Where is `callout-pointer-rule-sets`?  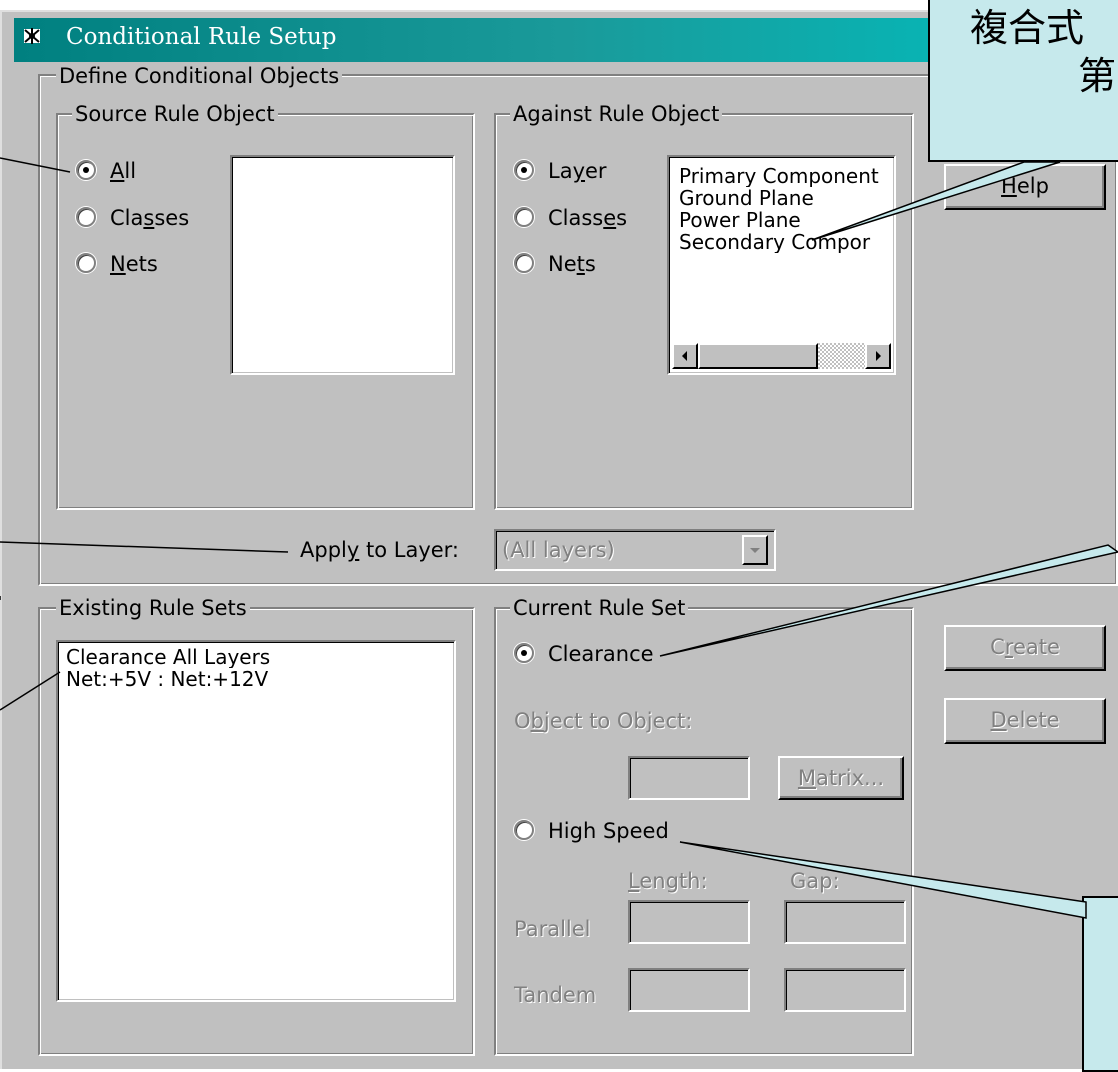
callout-pointer-rule-sets is located at coordinates (30, 691).